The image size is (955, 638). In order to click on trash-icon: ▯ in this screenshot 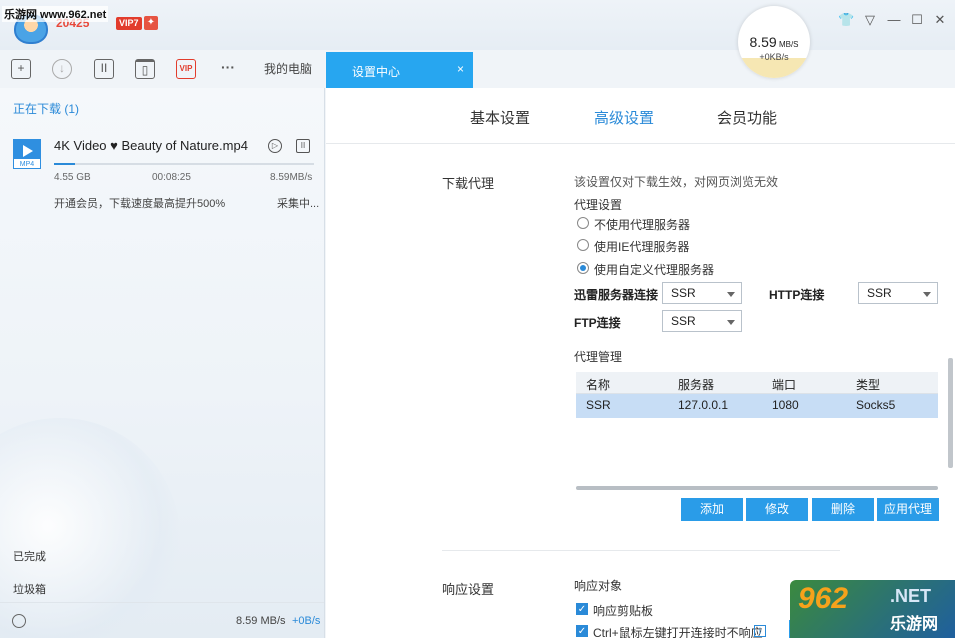, I will do `click(145, 69)`.